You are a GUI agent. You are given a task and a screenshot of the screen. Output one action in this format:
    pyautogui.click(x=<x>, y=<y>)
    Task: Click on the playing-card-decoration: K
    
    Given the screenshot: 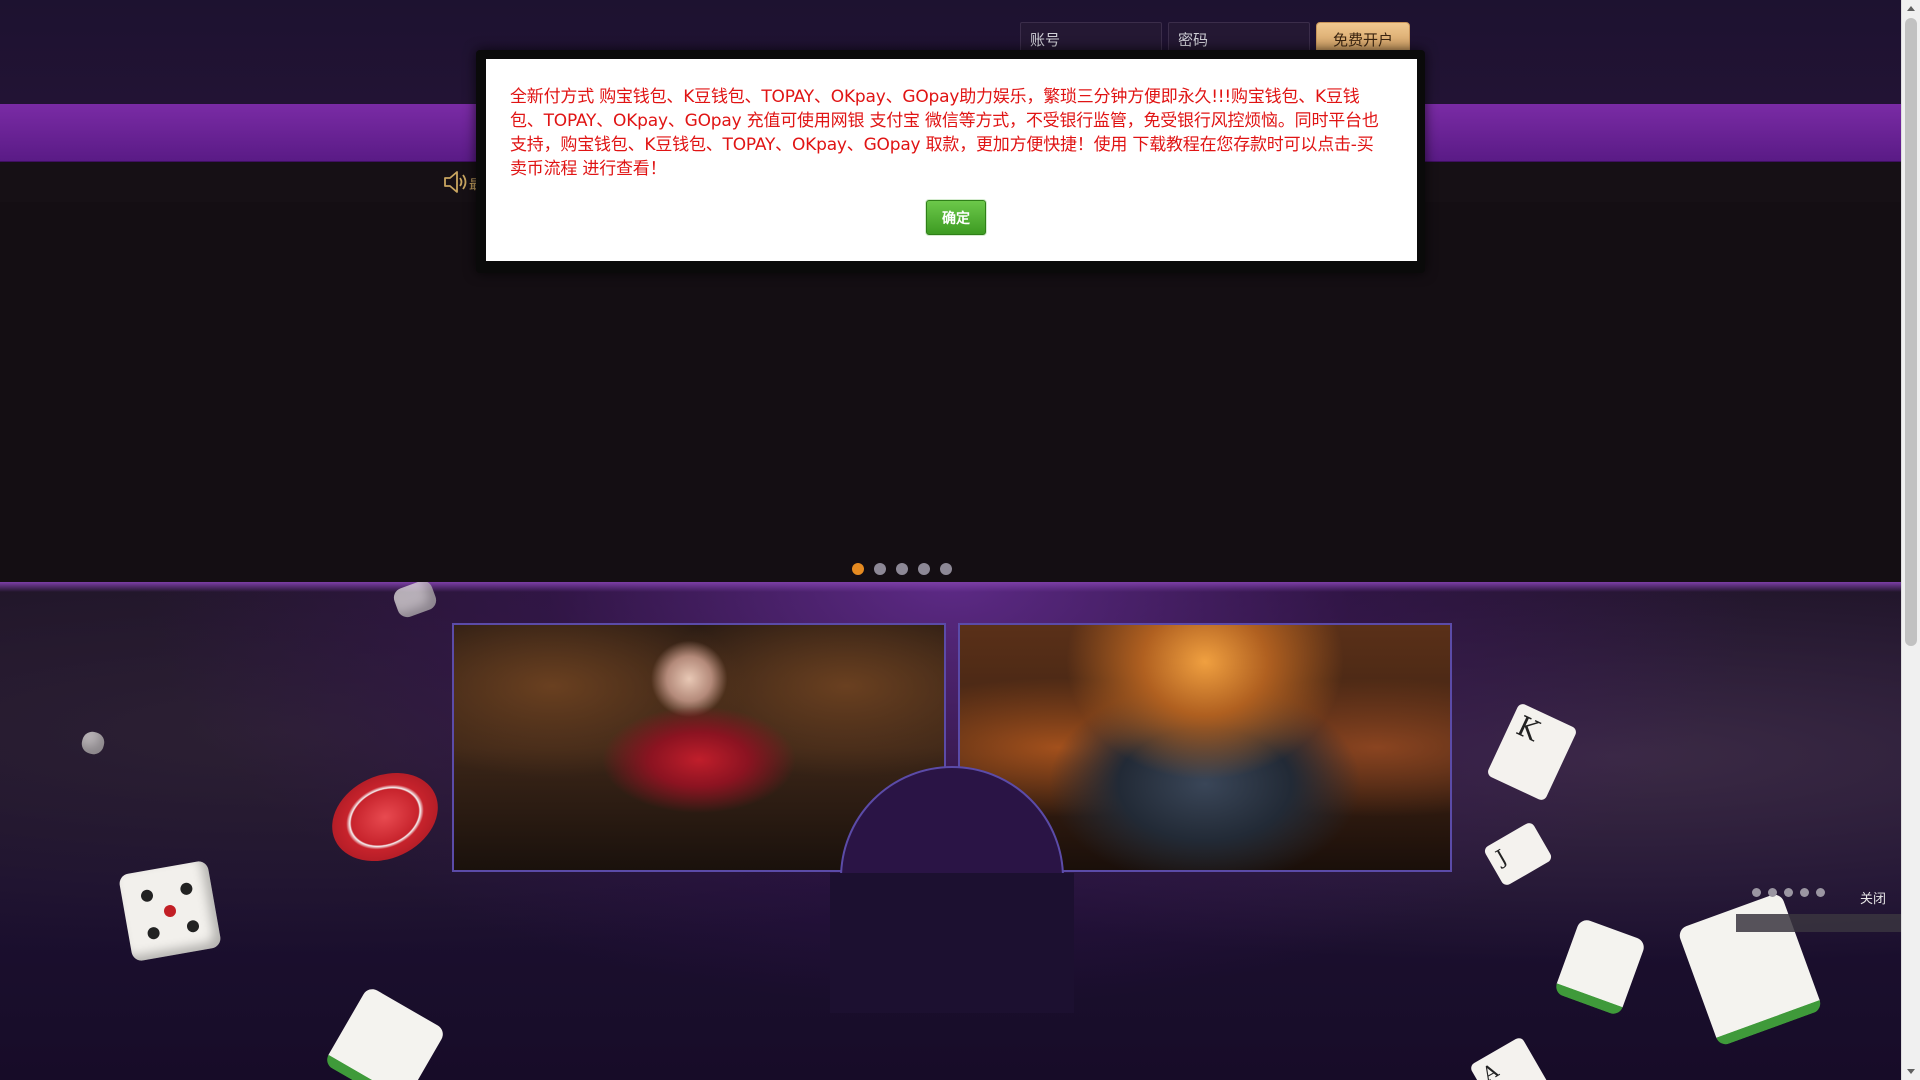 What is the action you would take?
    pyautogui.click(x=1532, y=752)
    